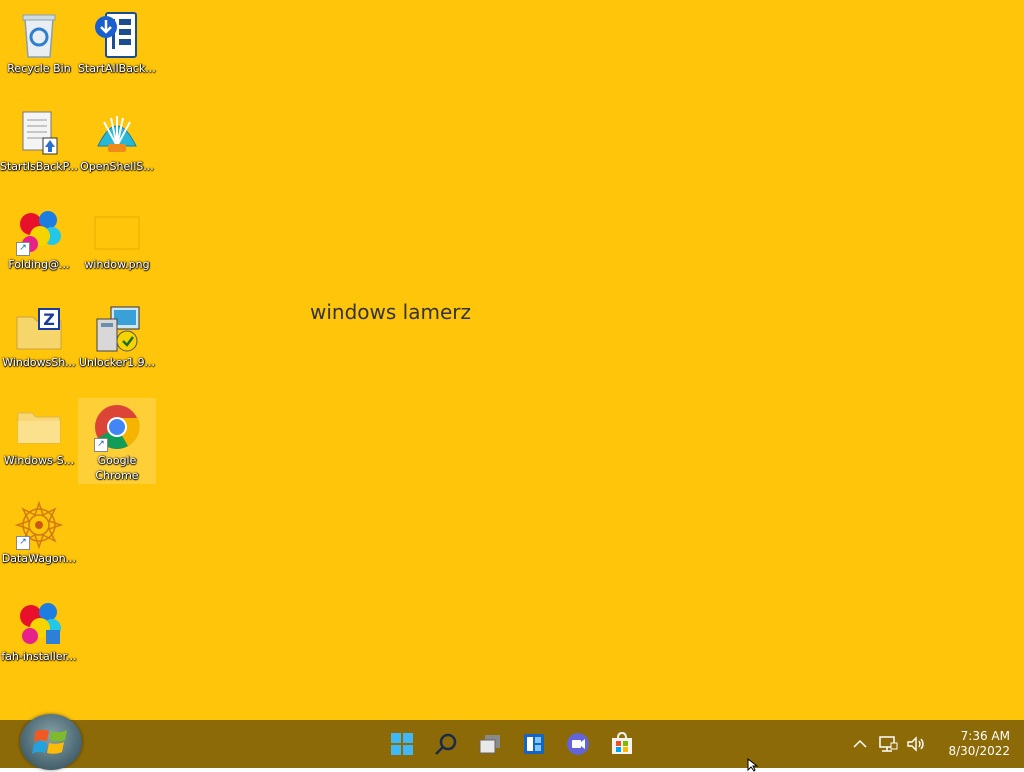  Describe the element at coordinates (979, 751) in the screenshot. I see `clock-date: 8/30/2022` at that location.